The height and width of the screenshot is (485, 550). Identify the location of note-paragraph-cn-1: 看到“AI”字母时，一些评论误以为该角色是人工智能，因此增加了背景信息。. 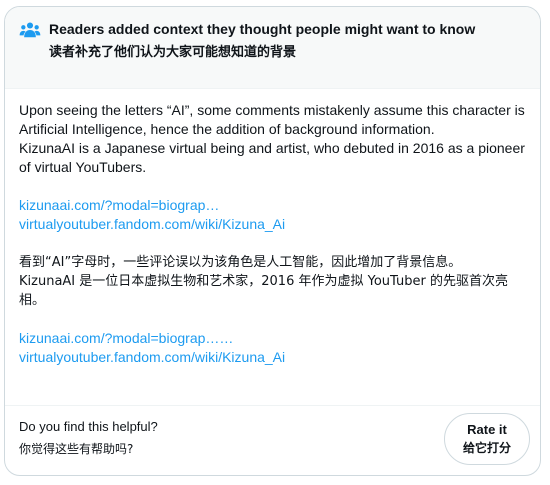
(240, 262).